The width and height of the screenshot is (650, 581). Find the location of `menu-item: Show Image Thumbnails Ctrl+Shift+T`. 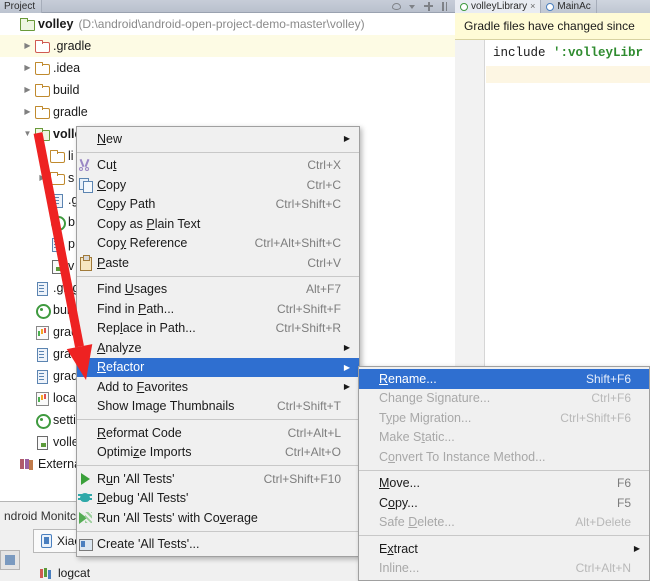

menu-item: Show Image Thumbnails Ctrl+Shift+T is located at coordinates (218, 407).